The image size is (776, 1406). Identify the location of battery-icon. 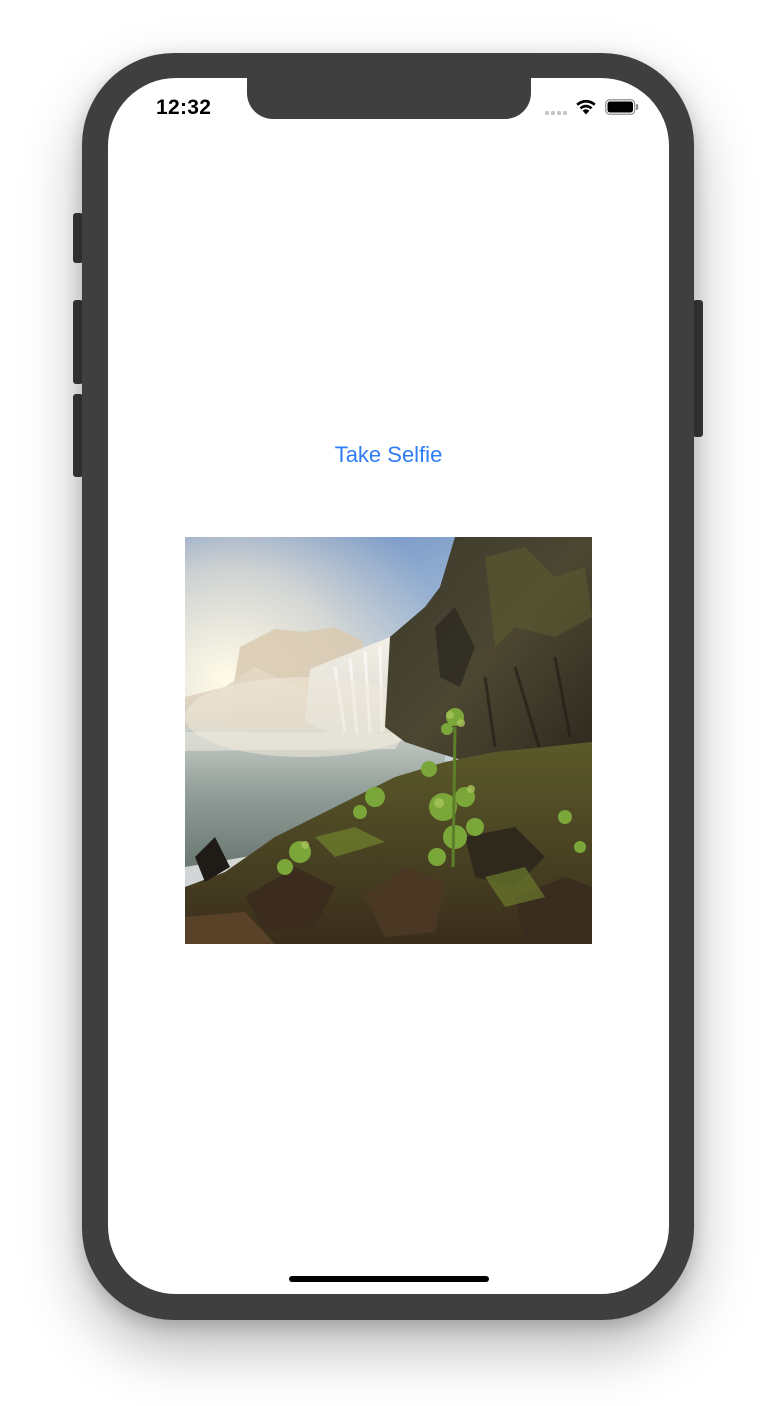
(622, 109).